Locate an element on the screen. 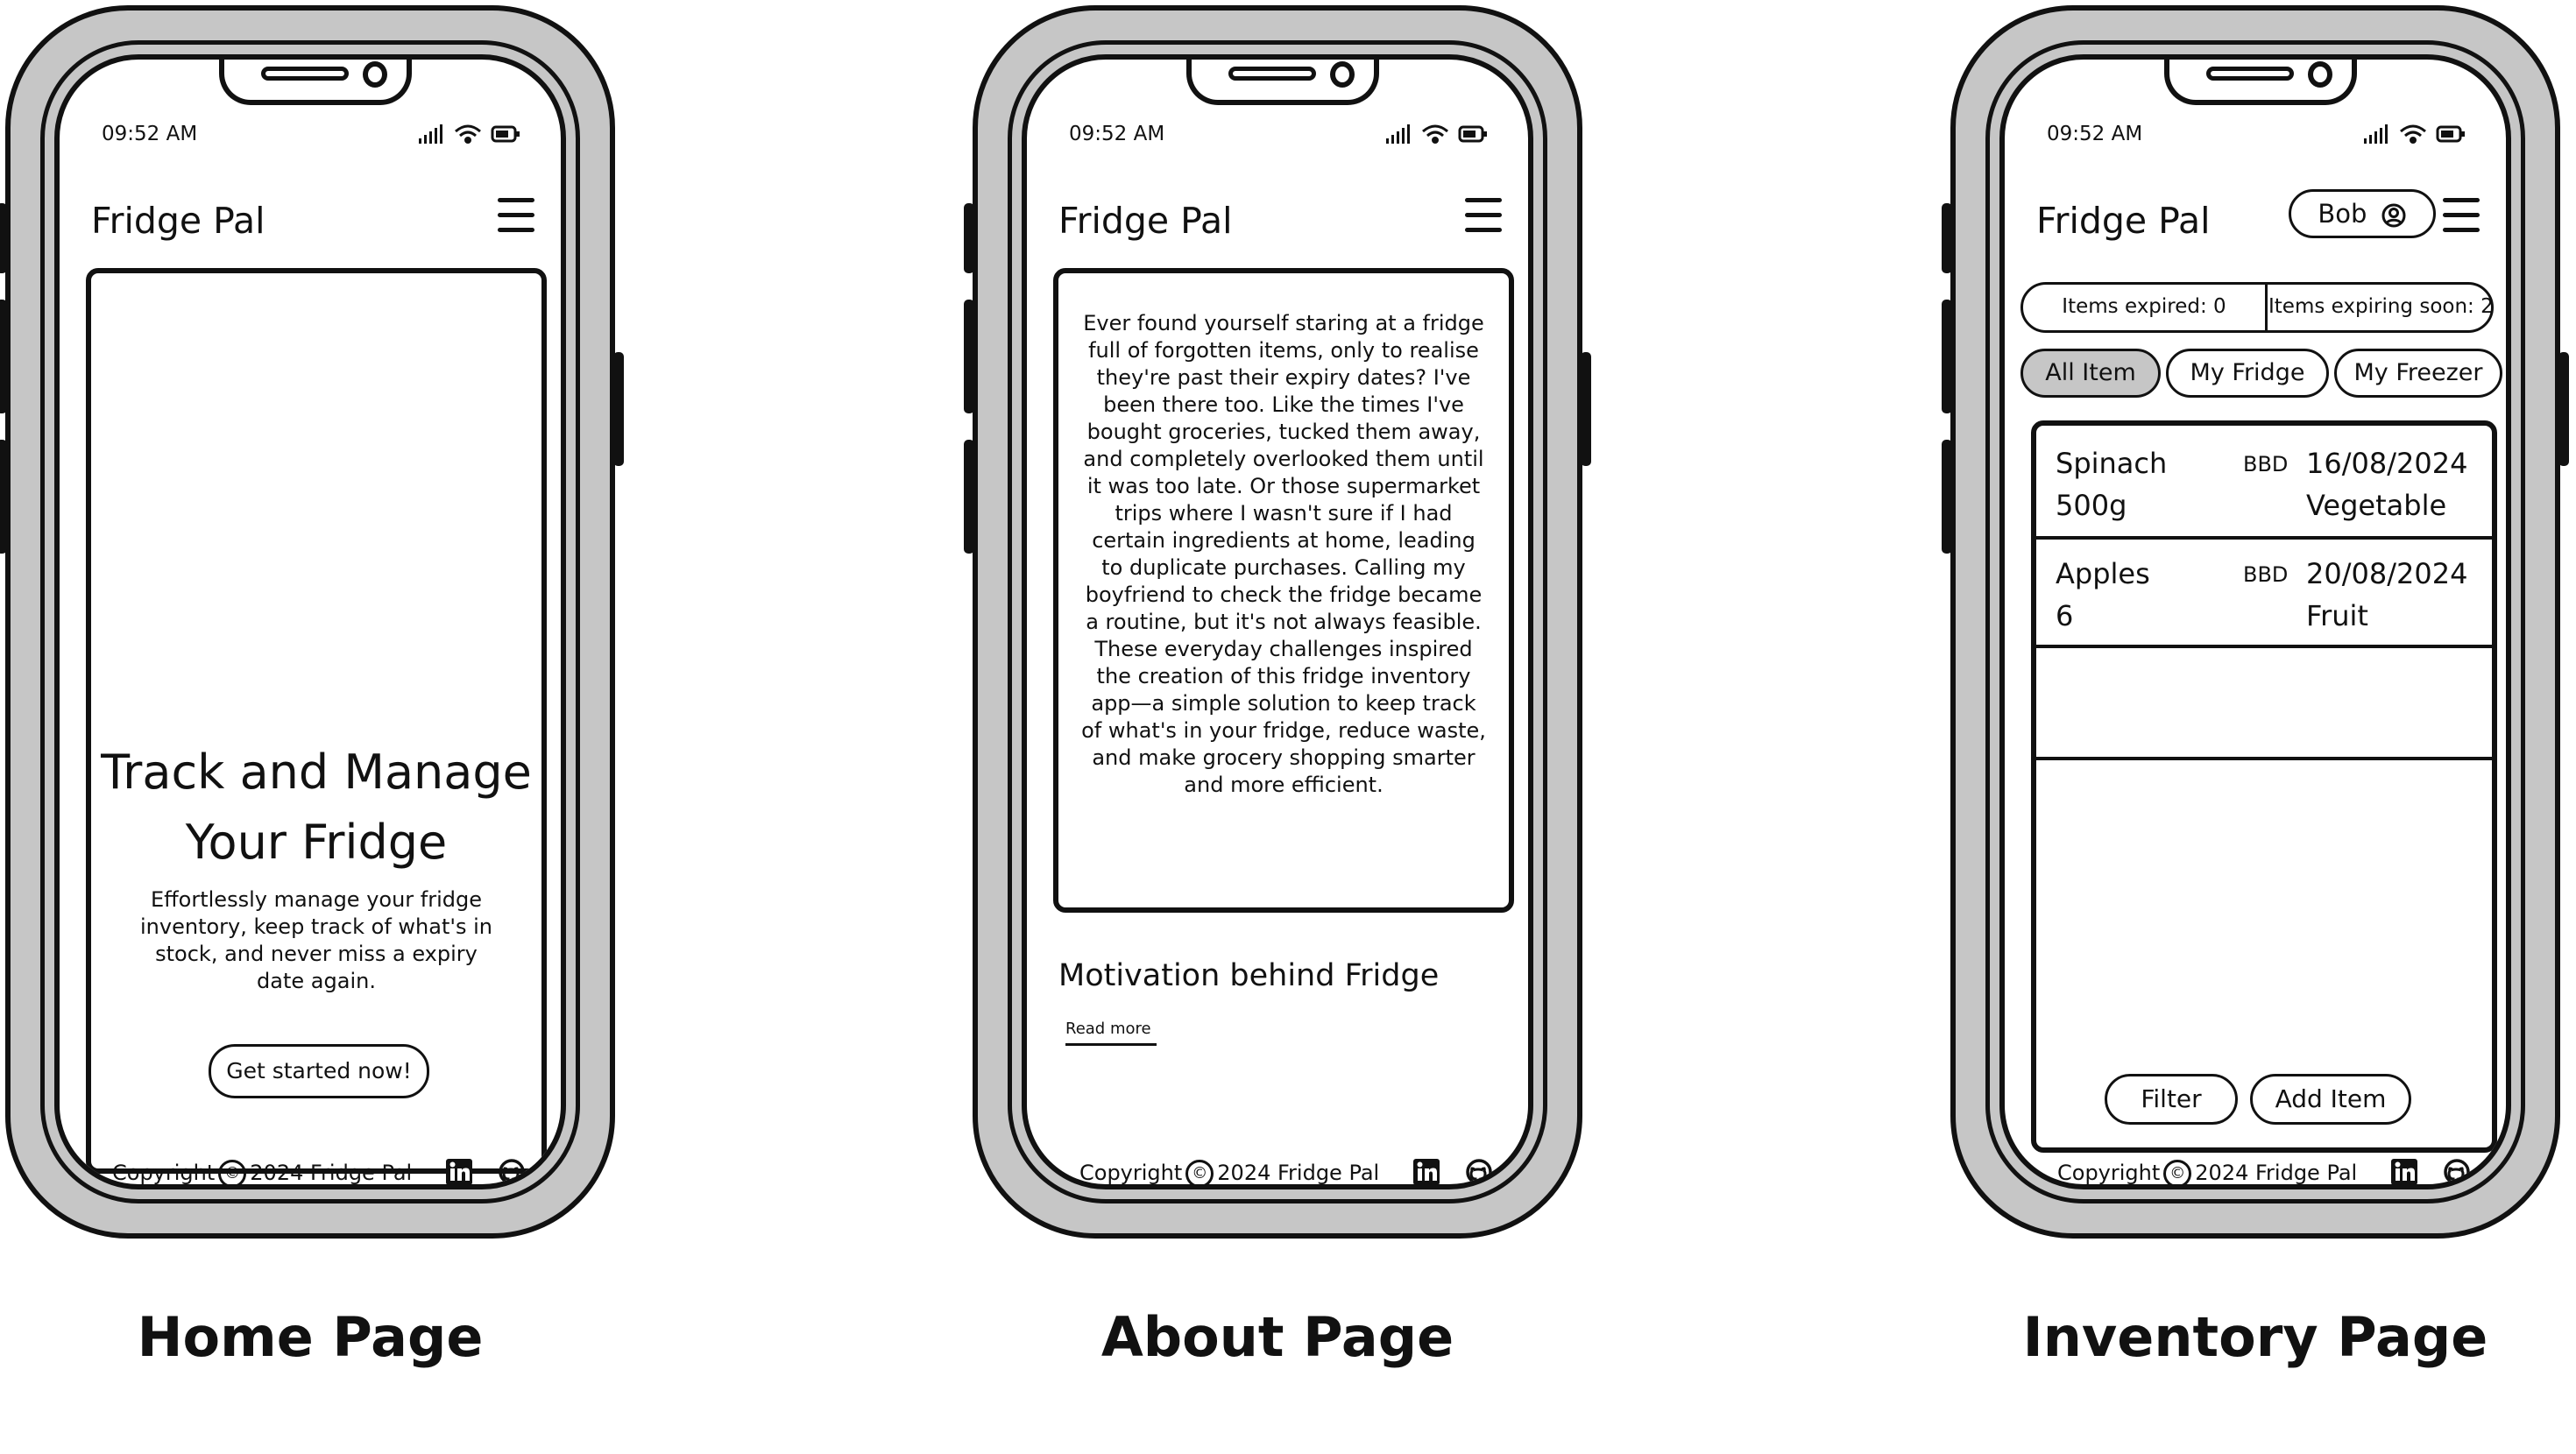 This screenshot has height=1454, width=2576. user-button: Bob is located at coordinates (2362, 213).